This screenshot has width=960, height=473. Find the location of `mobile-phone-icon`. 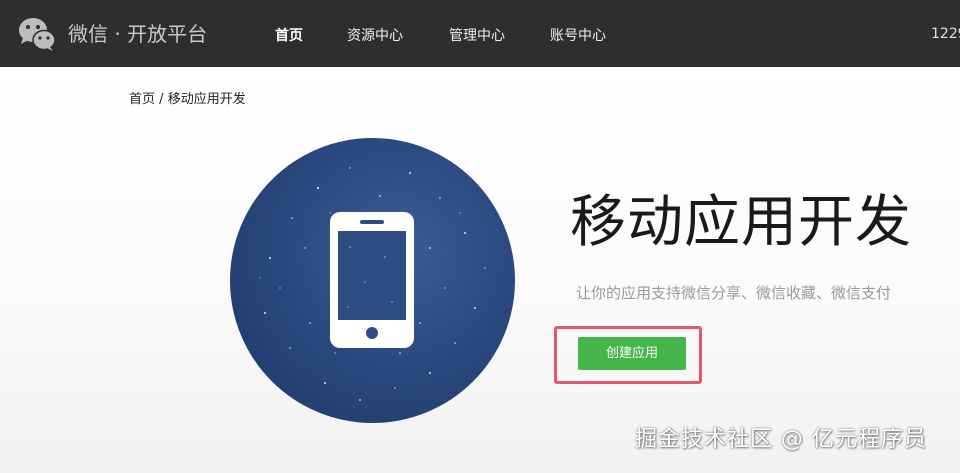

mobile-phone-icon is located at coordinates (372, 280).